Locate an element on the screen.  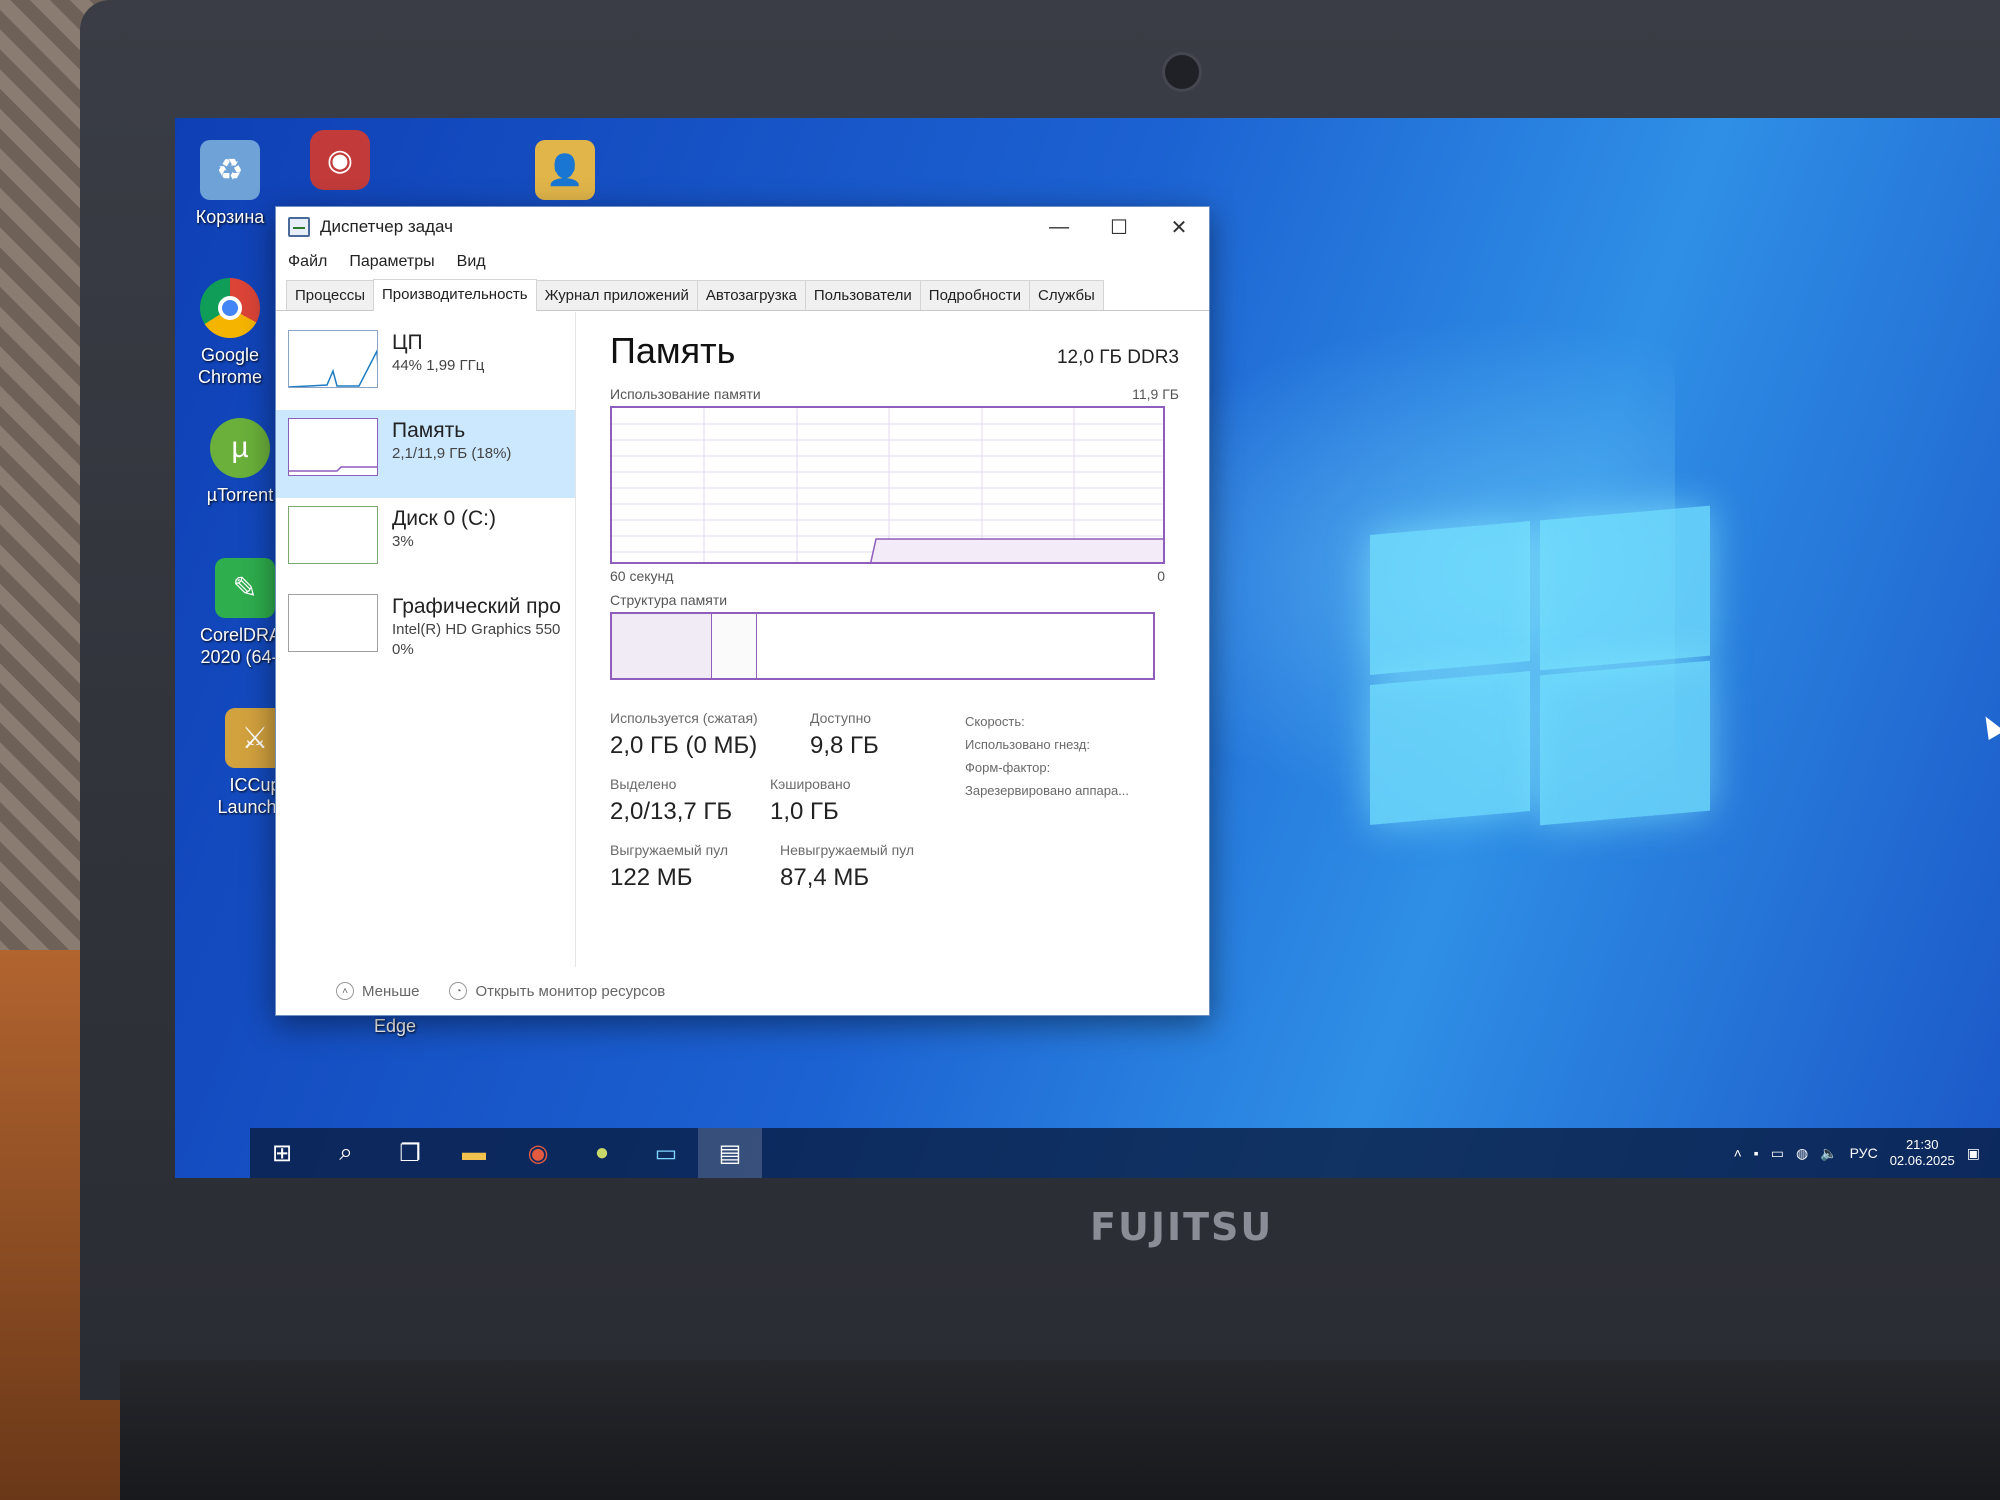
windows-logo-icon is located at coordinates (1540, 663).